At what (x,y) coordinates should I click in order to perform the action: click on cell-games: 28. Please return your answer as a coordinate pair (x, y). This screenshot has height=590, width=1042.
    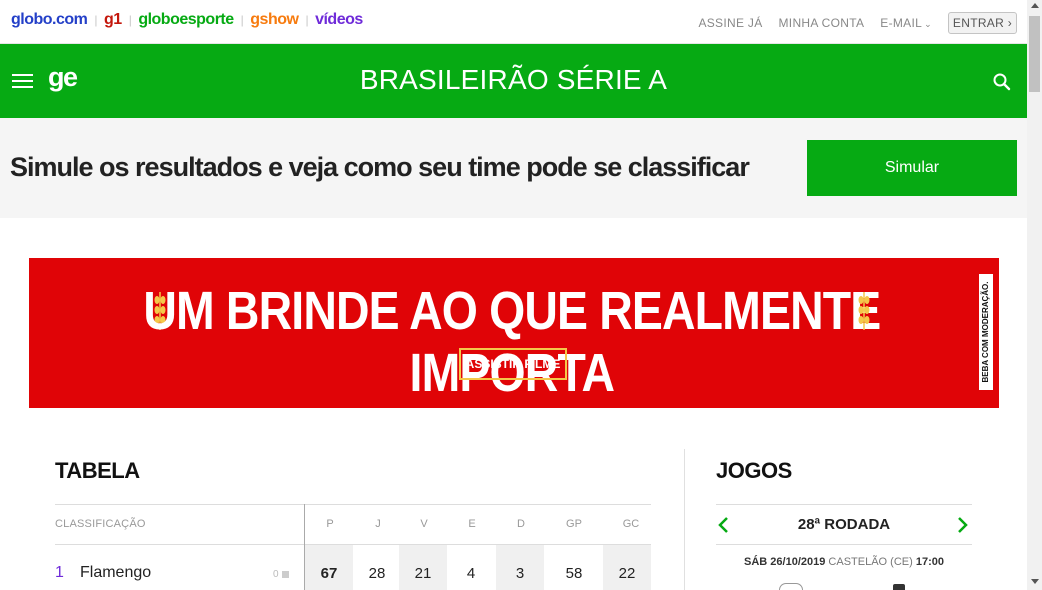
    Looking at the image, I should click on (377, 573).